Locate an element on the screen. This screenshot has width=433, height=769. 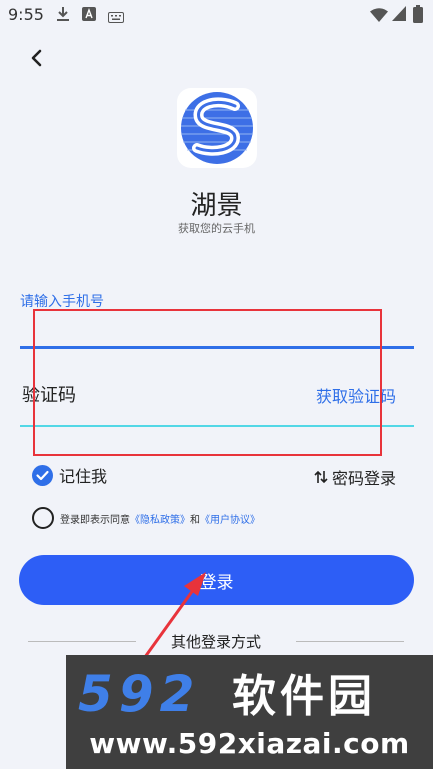
swap-icon is located at coordinates (321, 477).